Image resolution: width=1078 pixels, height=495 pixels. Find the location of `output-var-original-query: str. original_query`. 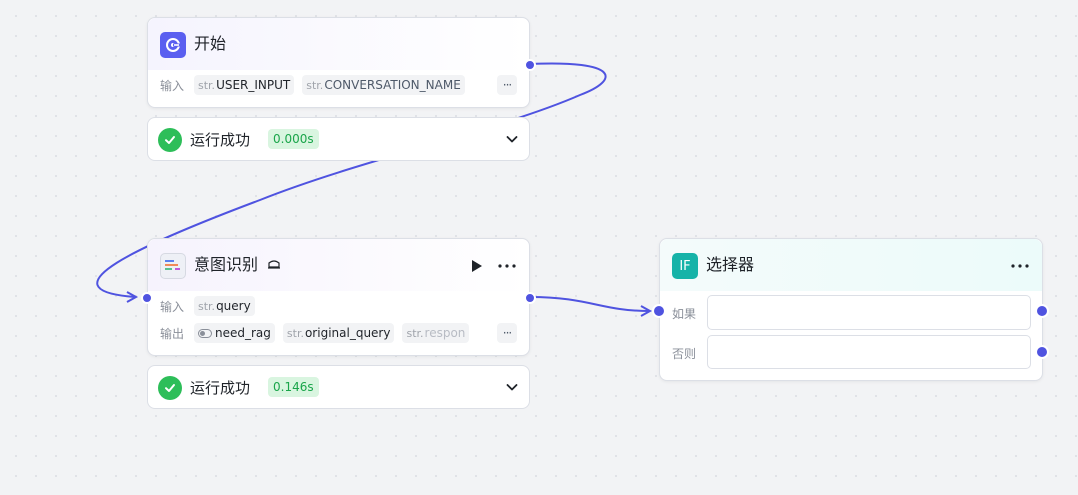

output-var-original-query: str. original_query is located at coordinates (338, 333).